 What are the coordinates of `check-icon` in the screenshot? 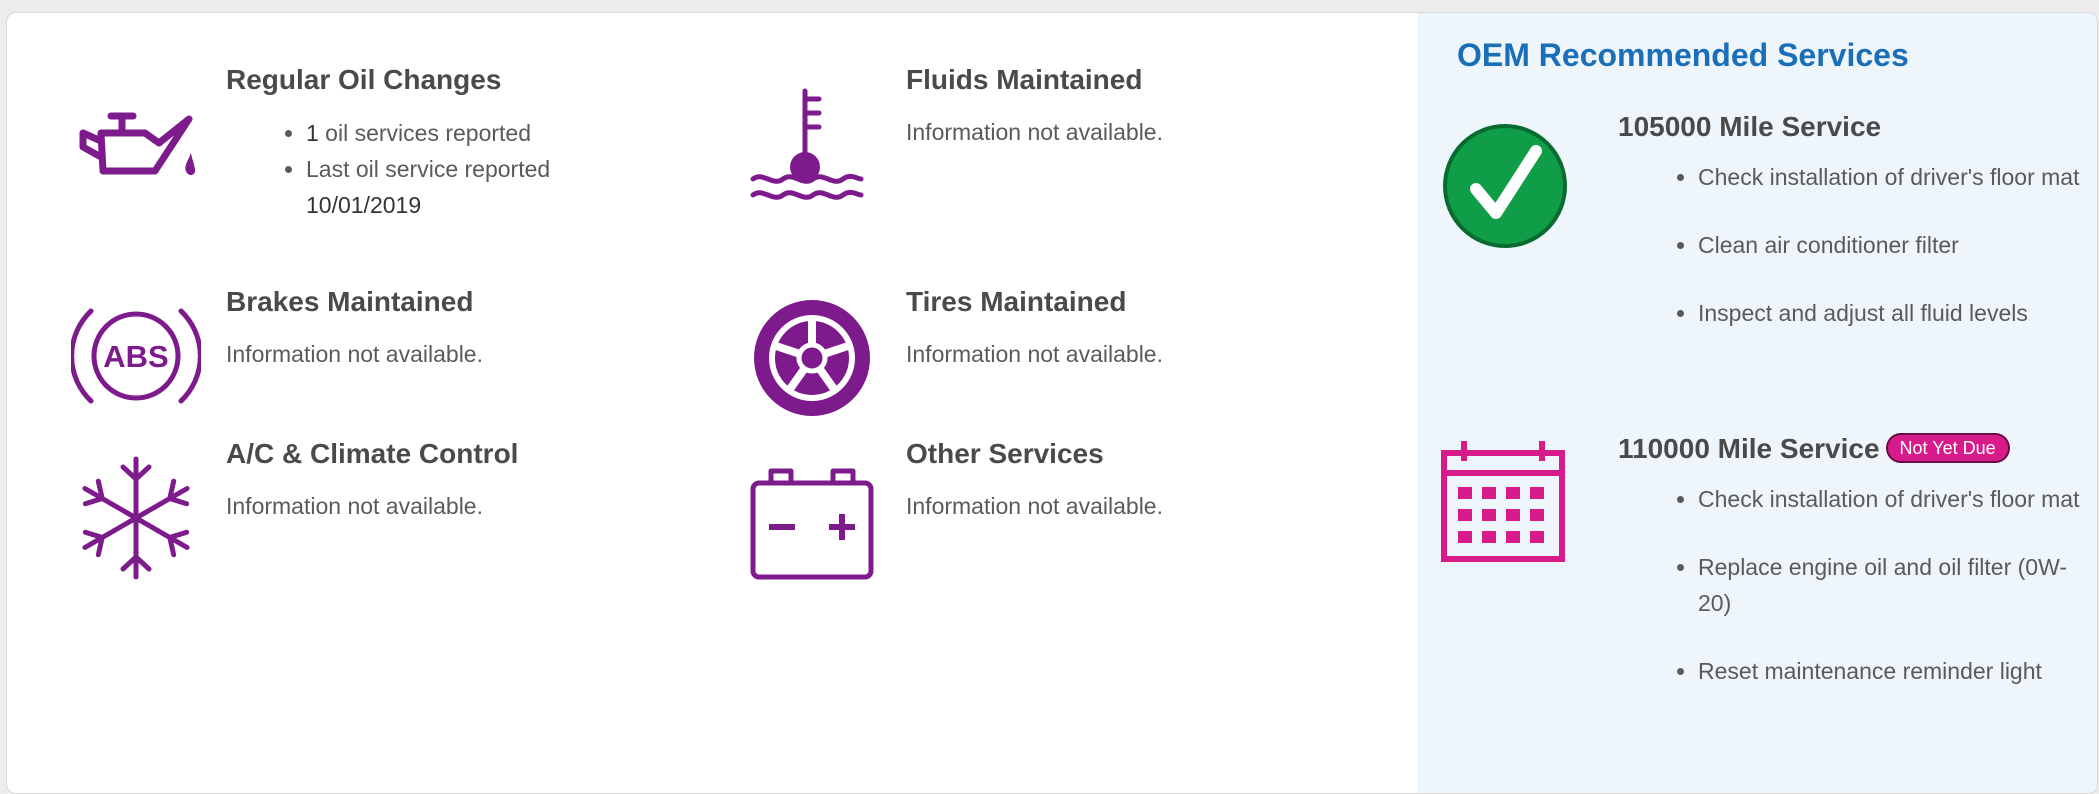 It's located at (1505, 186).